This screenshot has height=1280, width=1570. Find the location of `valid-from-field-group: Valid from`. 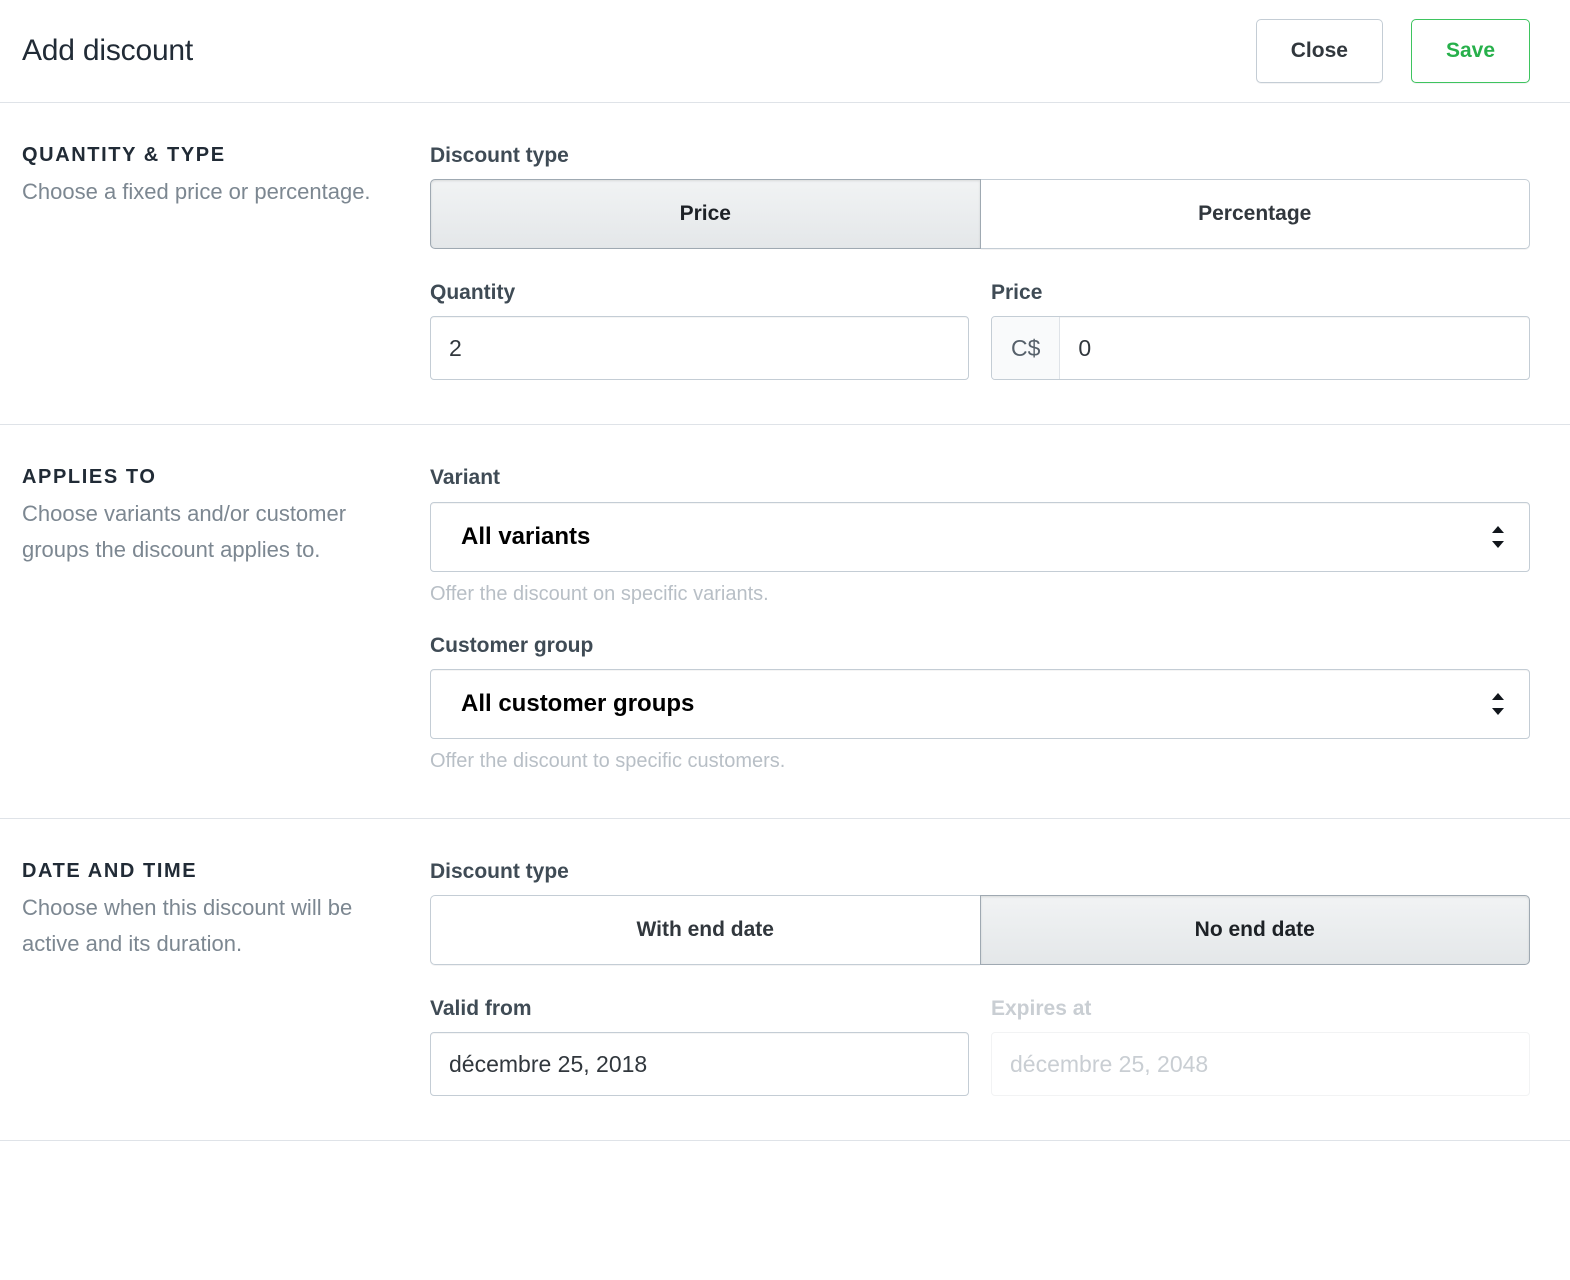

valid-from-field-group: Valid from is located at coordinates (699, 1046).